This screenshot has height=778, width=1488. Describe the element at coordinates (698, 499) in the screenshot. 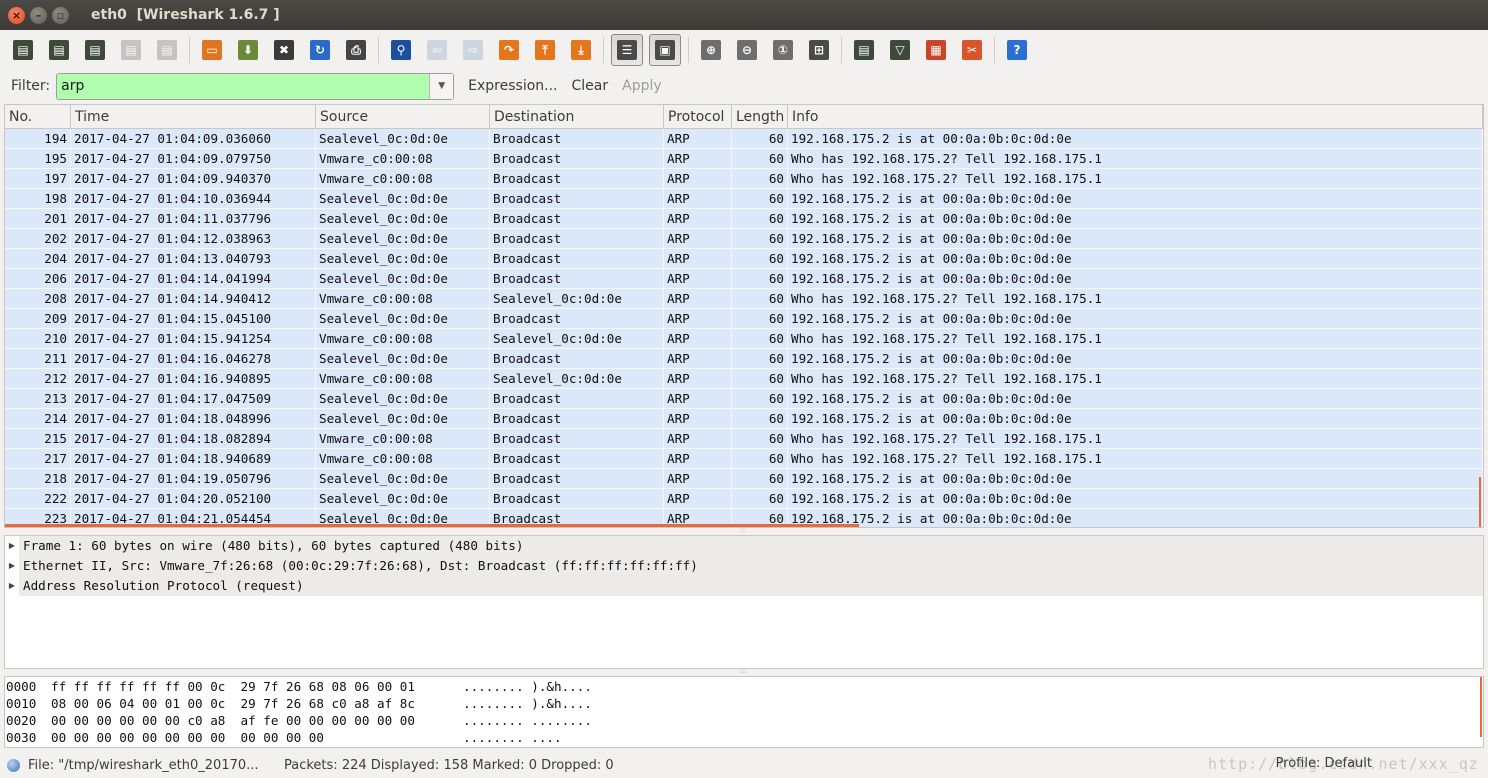

I see `cell-protocol: ARP` at that location.